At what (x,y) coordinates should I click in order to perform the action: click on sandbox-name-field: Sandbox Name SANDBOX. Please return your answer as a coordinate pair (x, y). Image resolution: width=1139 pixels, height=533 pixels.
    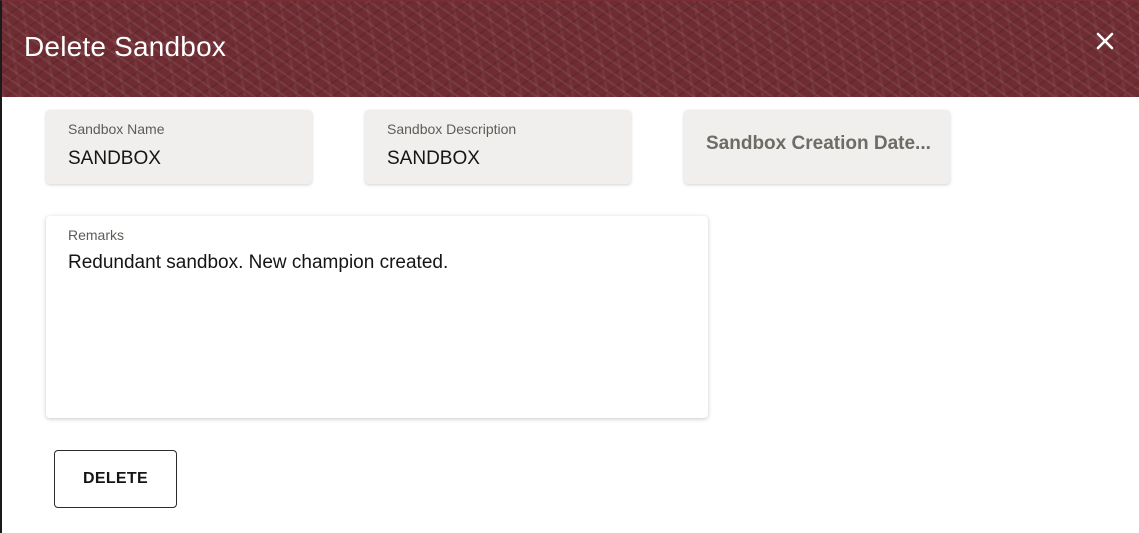
    Looking at the image, I should click on (179, 147).